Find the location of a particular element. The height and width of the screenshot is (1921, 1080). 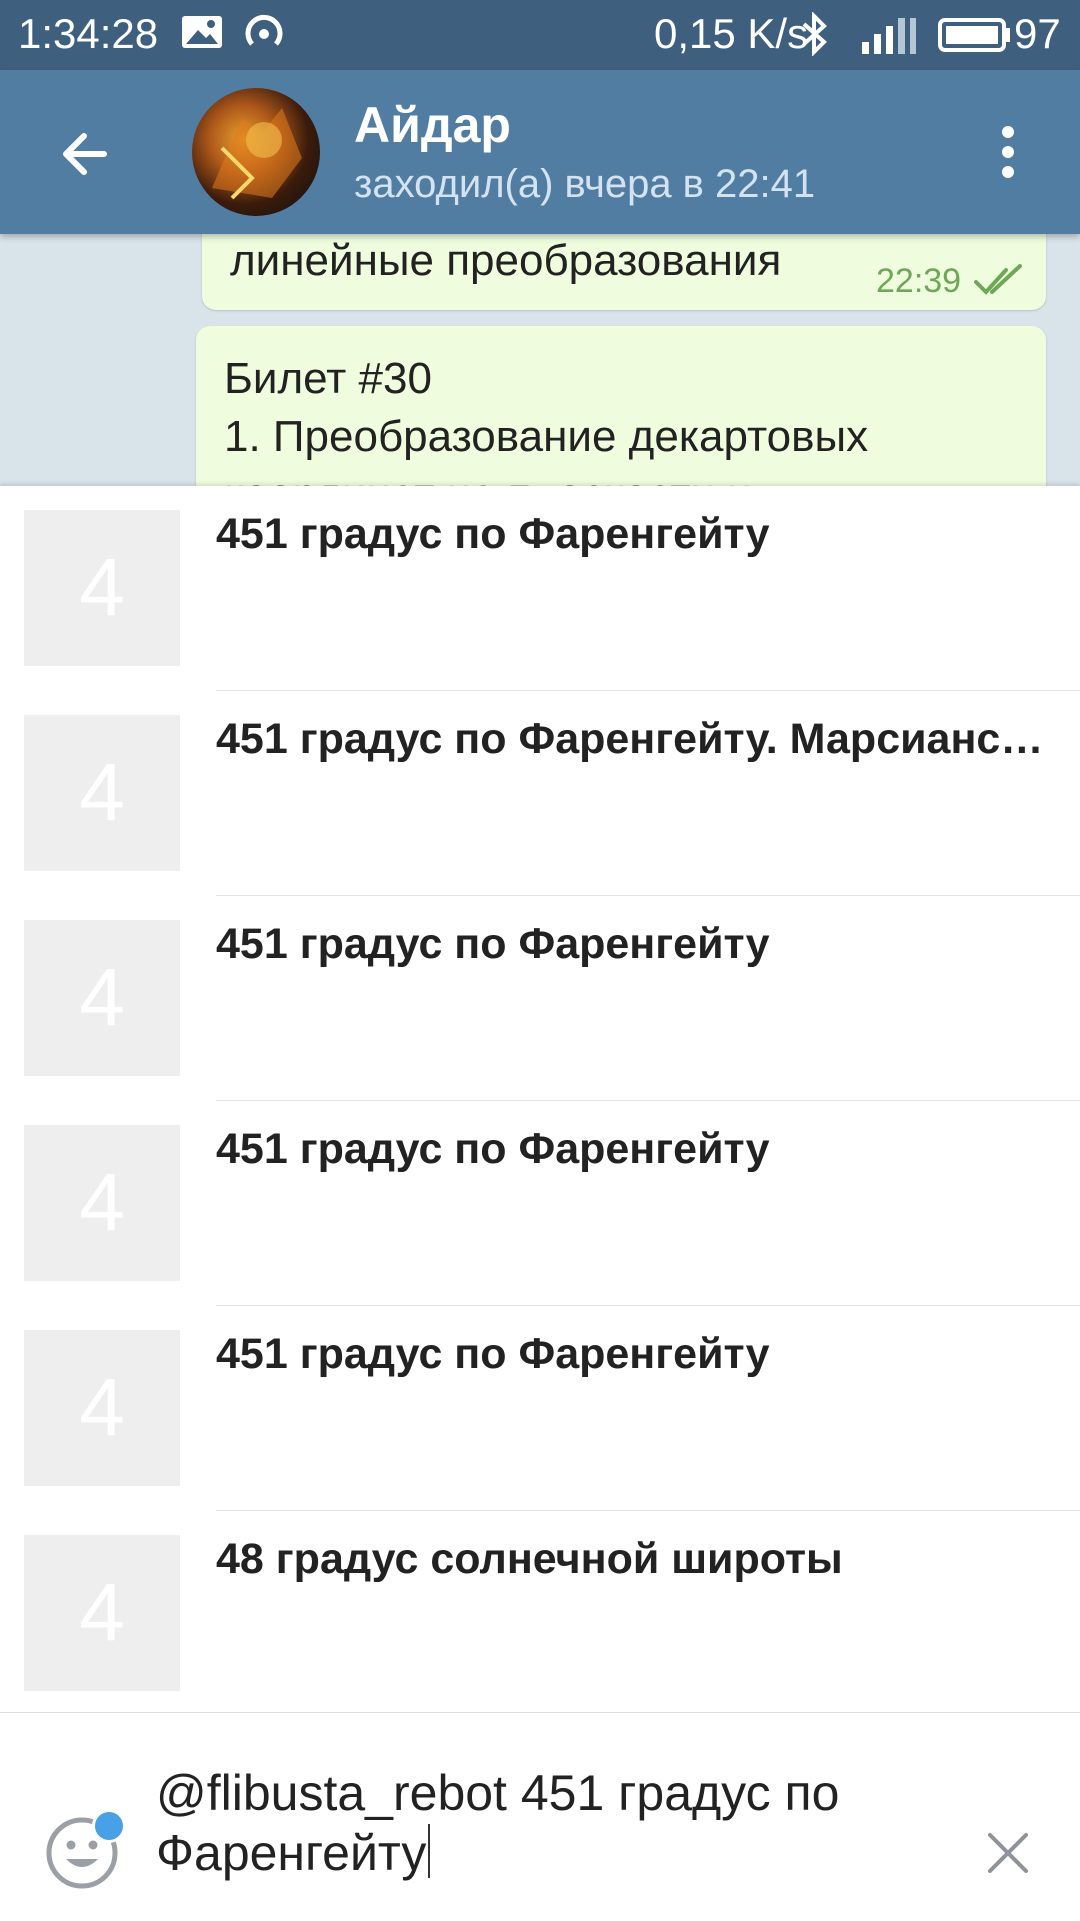

message-text: координат на плоскости и в is located at coordinates (505, 478).